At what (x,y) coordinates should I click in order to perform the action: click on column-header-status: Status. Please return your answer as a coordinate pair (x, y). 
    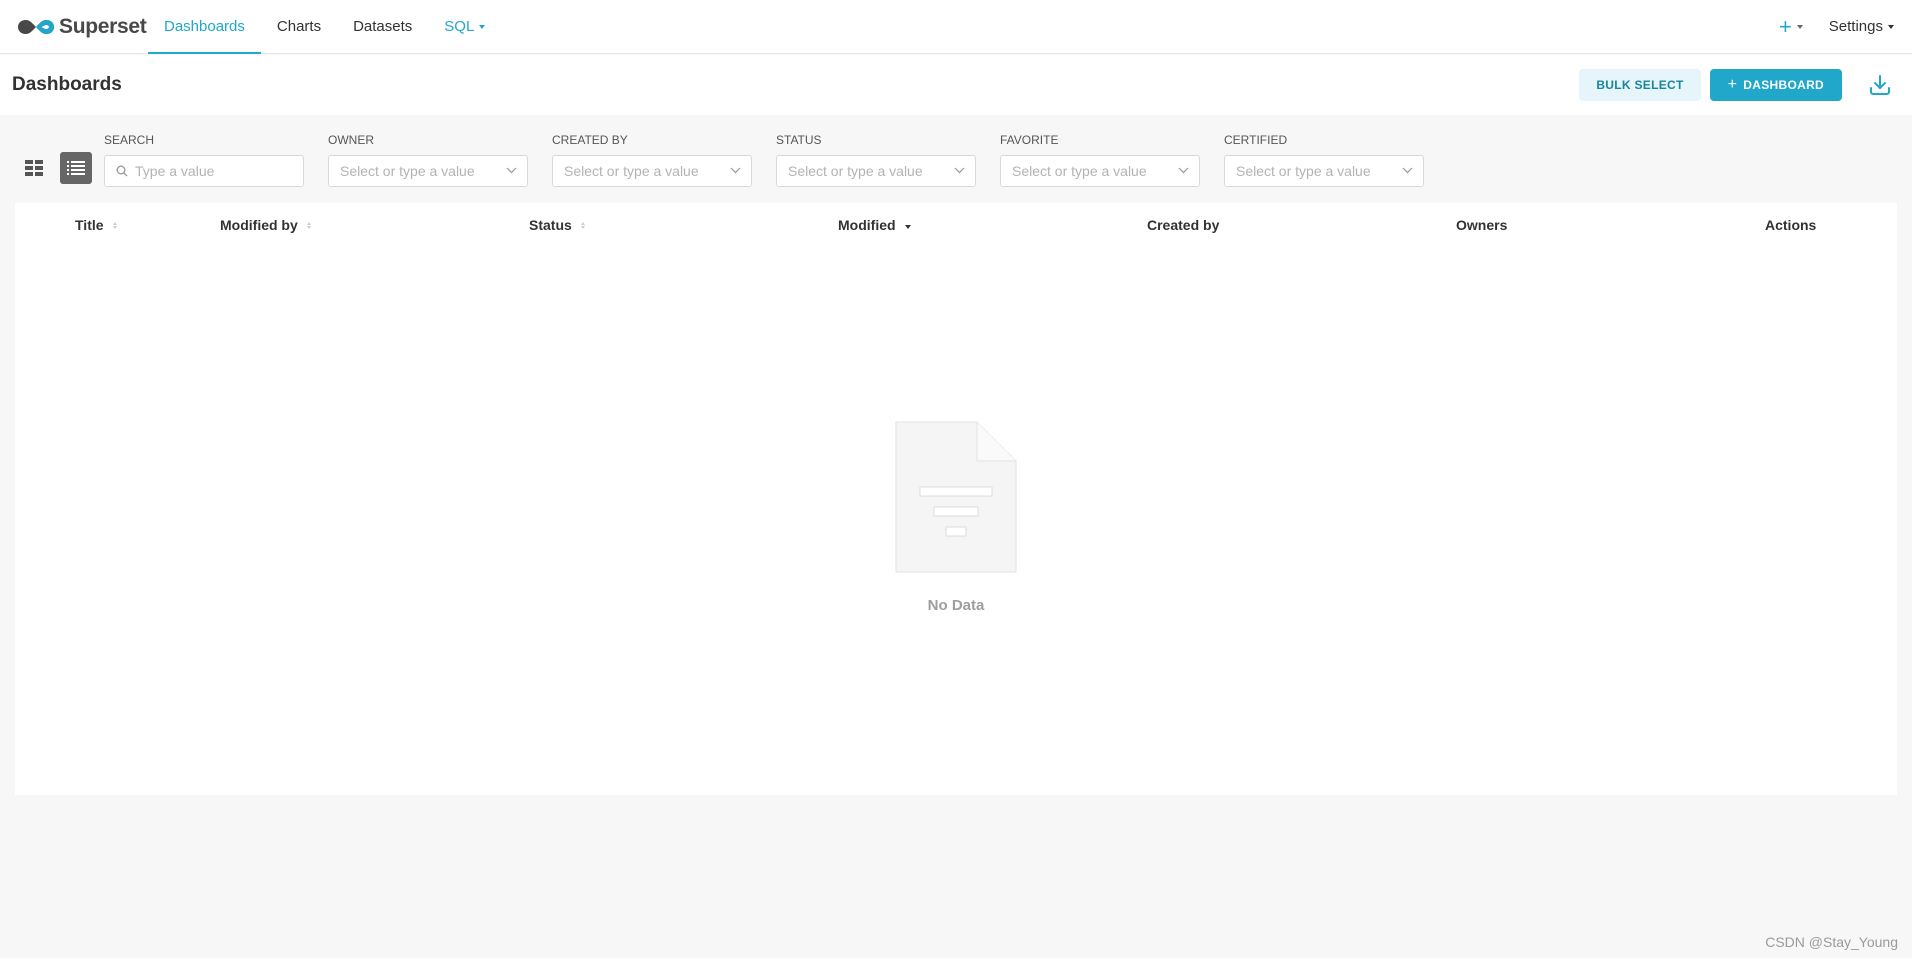
    Looking at the image, I should click on (557, 225).